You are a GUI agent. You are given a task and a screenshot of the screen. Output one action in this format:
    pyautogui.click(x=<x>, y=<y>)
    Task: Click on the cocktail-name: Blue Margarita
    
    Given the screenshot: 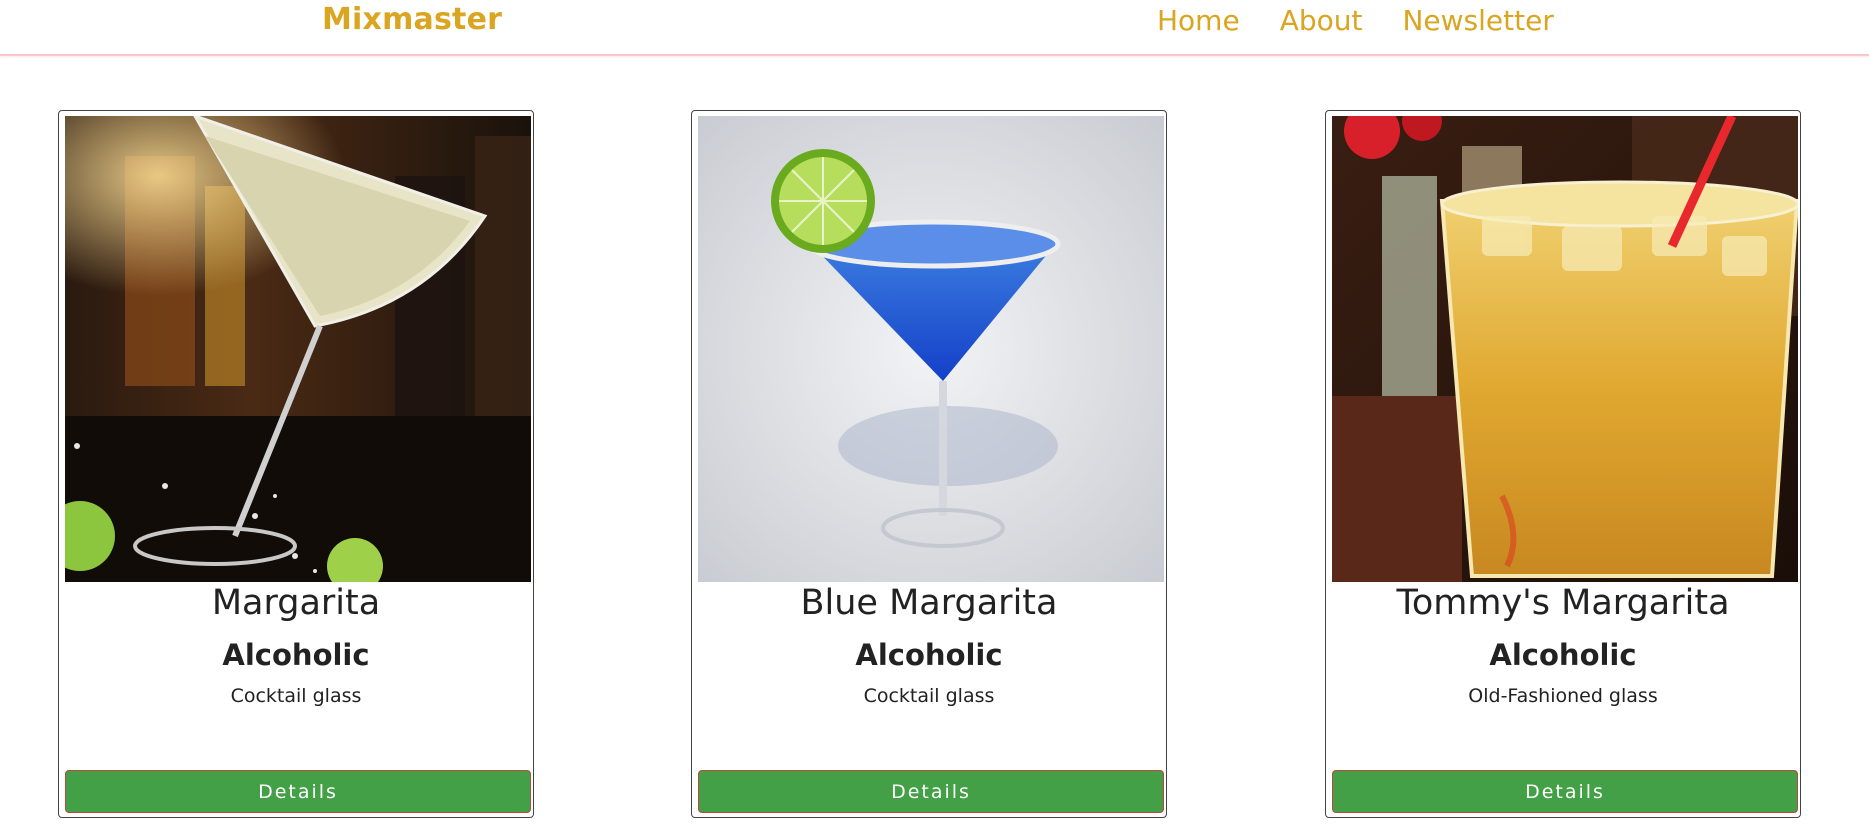 What is the action you would take?
    pyautogui.click(x=929, y=603)
    